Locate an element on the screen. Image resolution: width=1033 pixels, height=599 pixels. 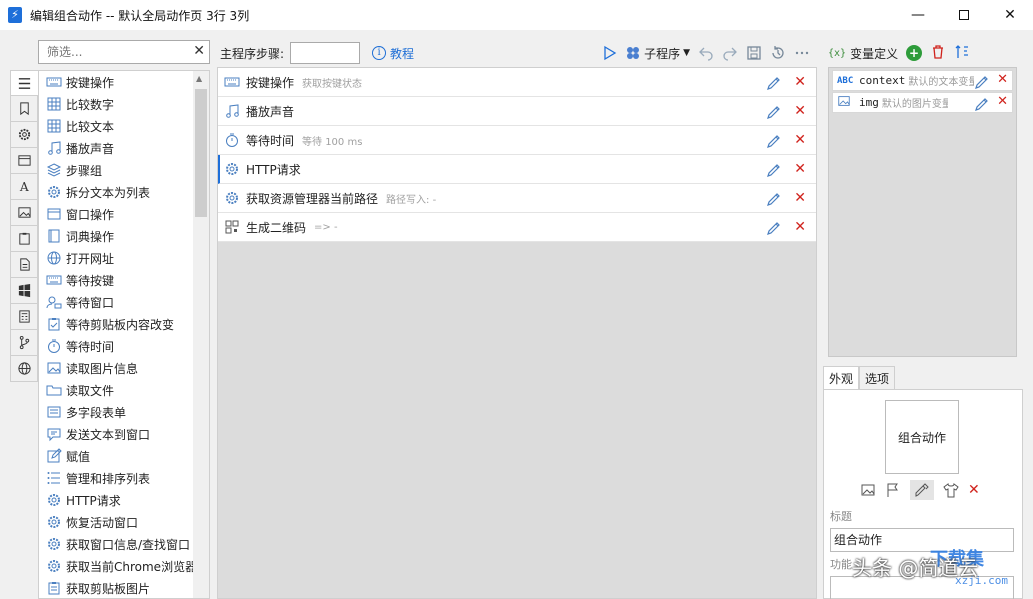
delete-variable-button is located at coordinates (938, 53).